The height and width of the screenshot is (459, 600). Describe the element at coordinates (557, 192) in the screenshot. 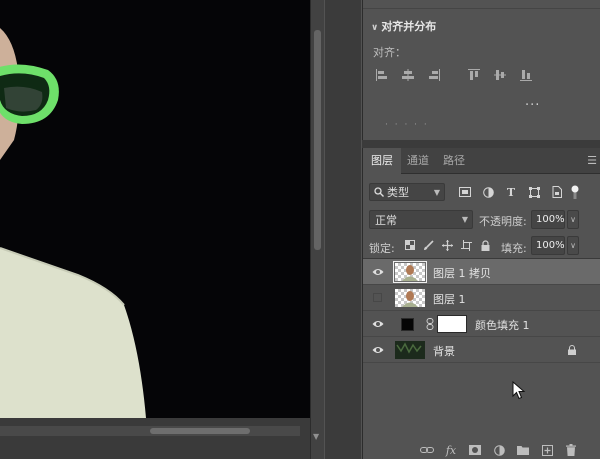

I see `smart-object-filter-icon` at that location.